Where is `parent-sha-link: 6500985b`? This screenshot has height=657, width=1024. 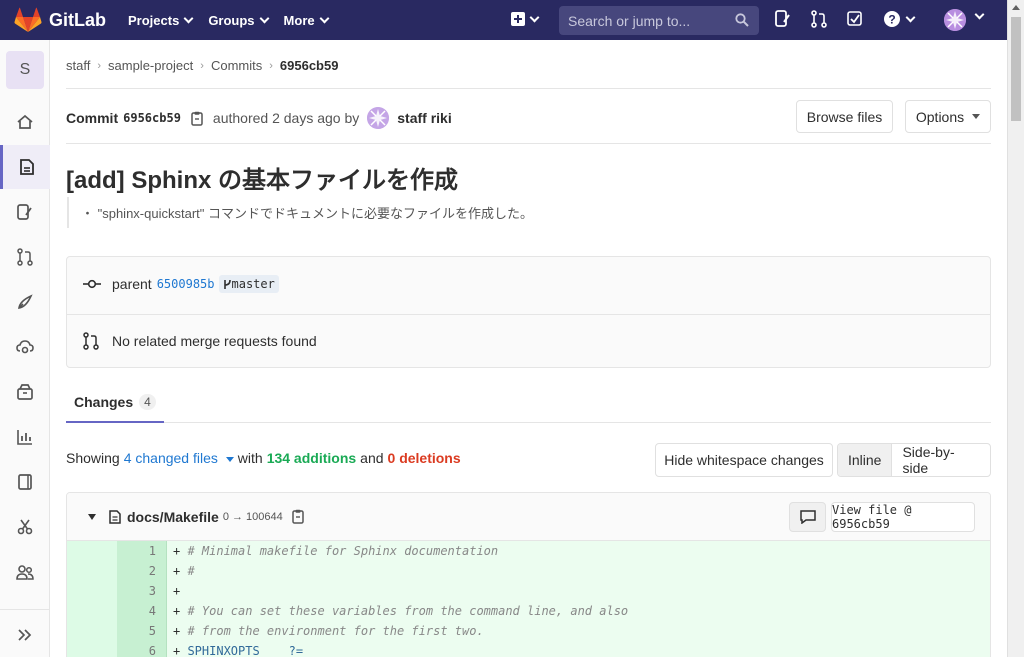
parent-sha-link: 6500985b is located at coordinates (186, 284).